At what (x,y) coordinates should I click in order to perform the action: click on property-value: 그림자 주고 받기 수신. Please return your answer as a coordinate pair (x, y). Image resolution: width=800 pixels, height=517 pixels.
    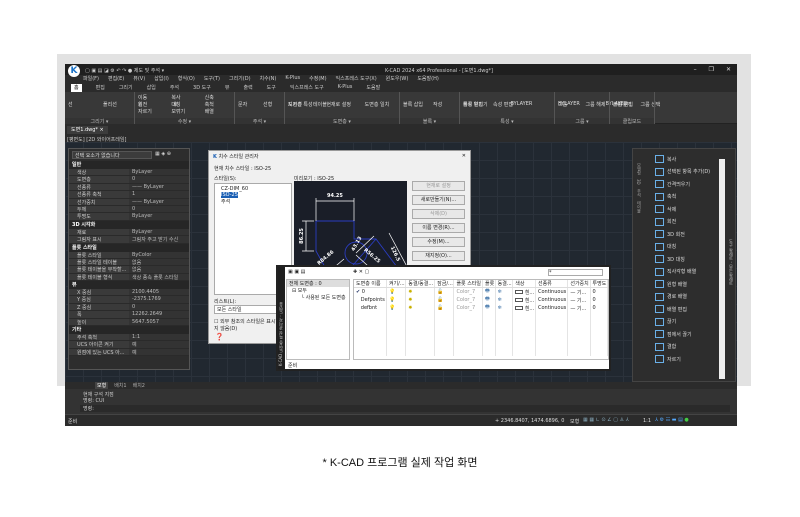
    Looking at the image, I should click on (159, 239).